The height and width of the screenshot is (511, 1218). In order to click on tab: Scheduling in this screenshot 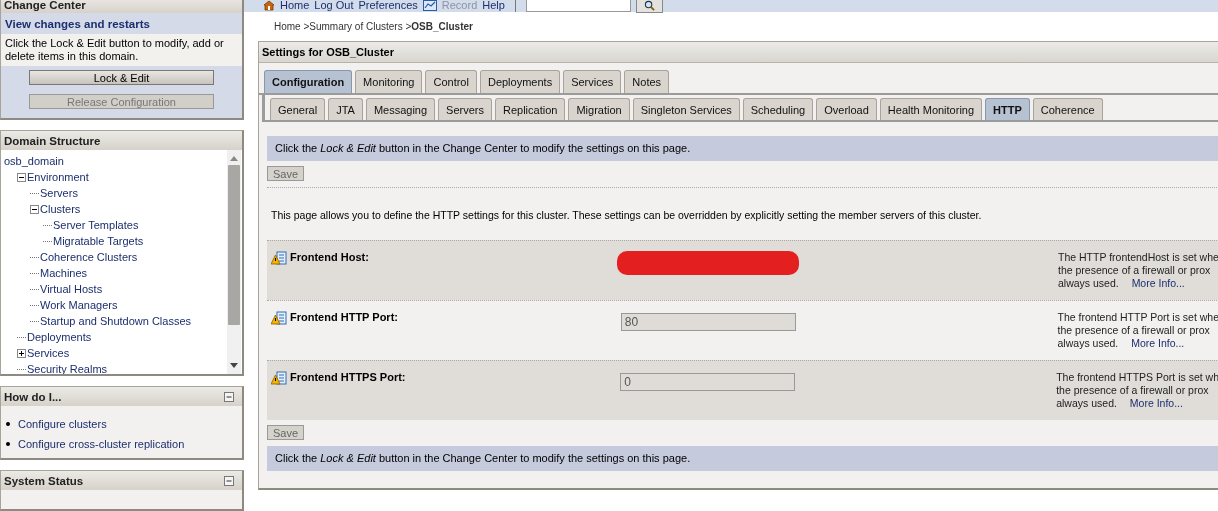, I will do `click(778, 109)`.